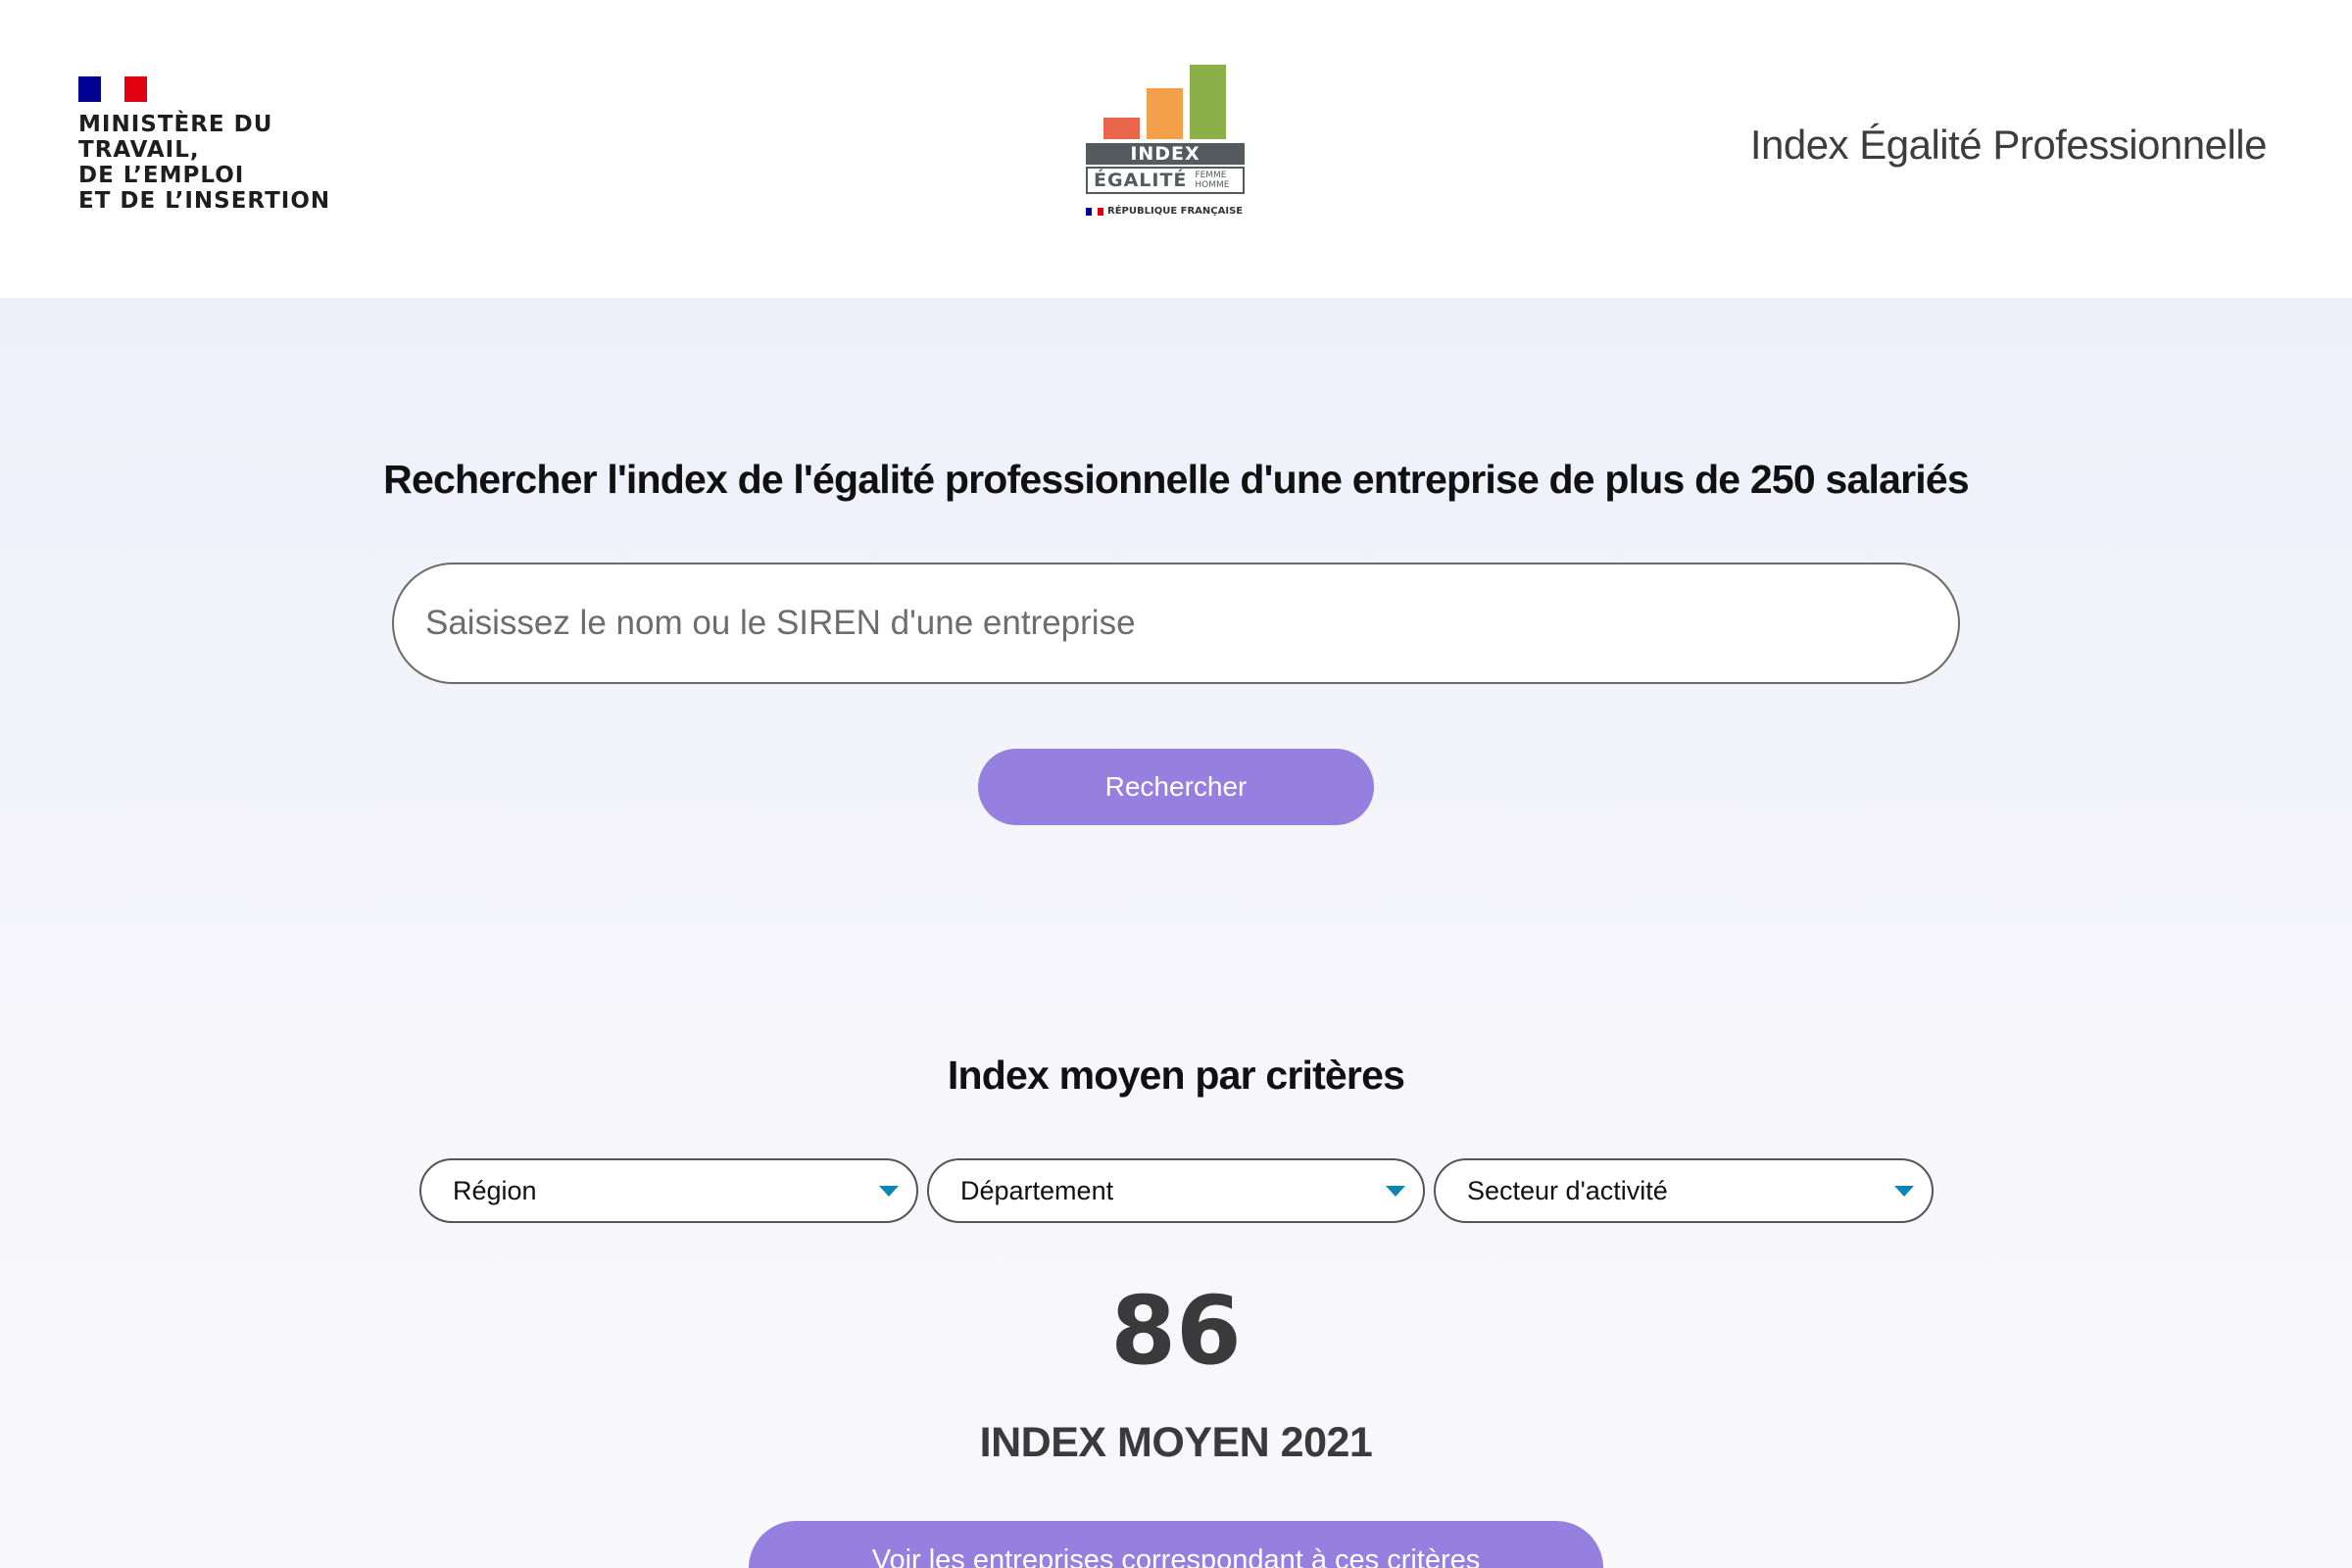 This screenshot has height=1568, width=2352. What do you see at coordinates (175, 124) in the screenshot?
I see `ministry-line: MINISTÈRE DU` at bounding box center [175, 124].